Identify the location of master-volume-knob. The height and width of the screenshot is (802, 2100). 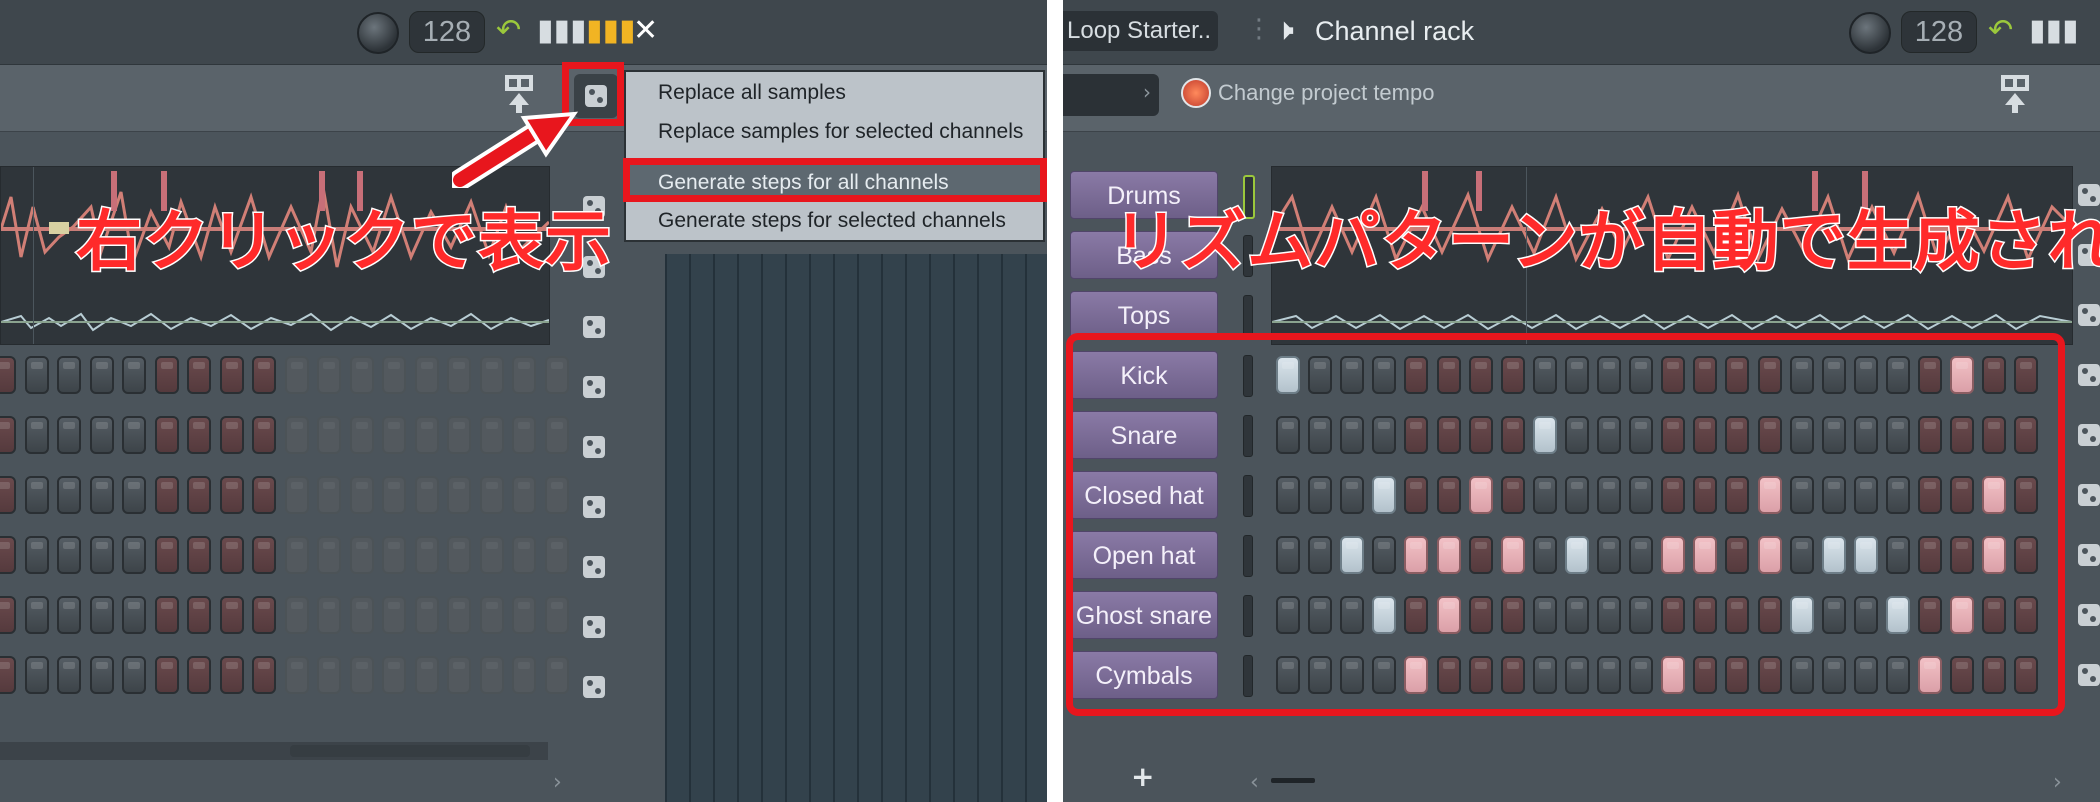
(378, 33).